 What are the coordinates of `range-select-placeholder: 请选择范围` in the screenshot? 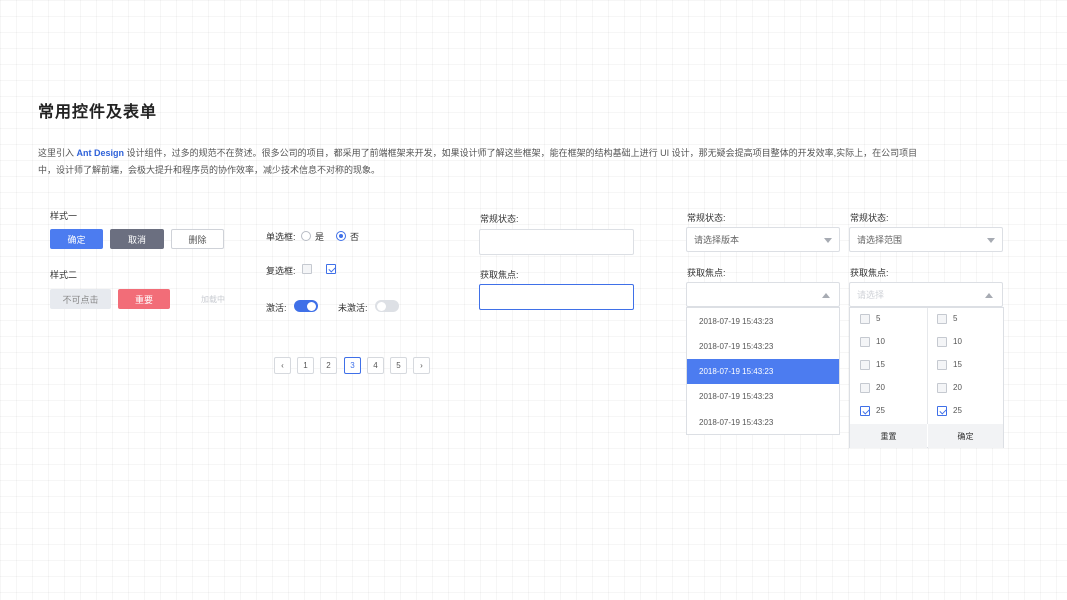 It's located at (880, 240).